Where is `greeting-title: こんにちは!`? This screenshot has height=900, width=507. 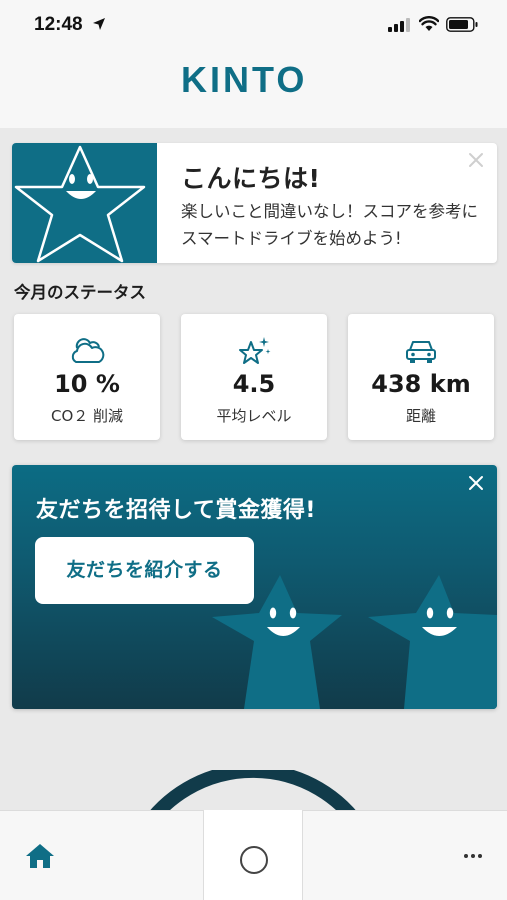
greeting-title: こんにちは! is located at coordinates (251, 178).